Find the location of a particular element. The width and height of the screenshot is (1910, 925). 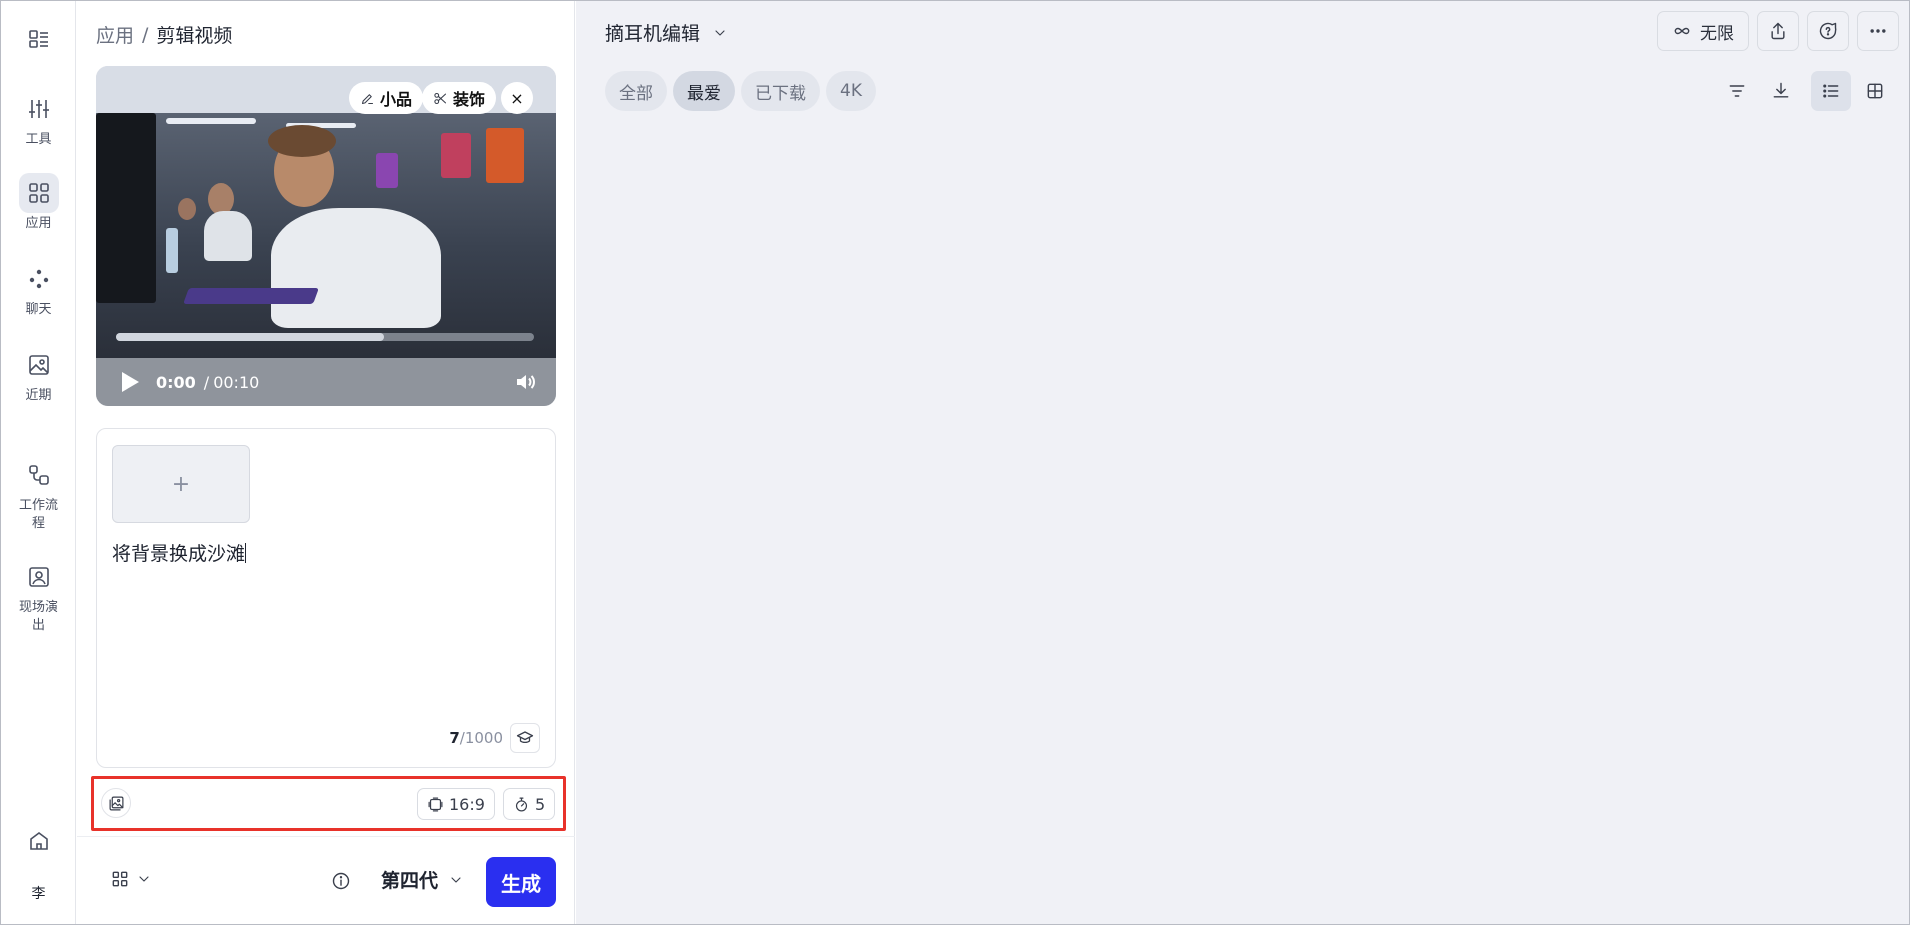

list-icon is located at coordinates (1831, 91).